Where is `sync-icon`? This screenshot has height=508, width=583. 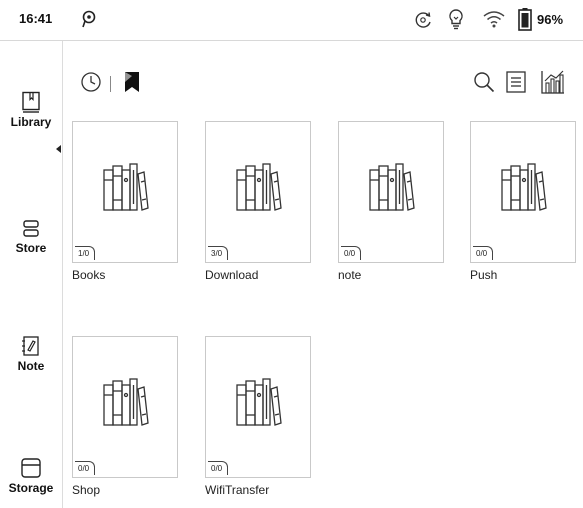
sync-icon is located at coordinates (423, 20).